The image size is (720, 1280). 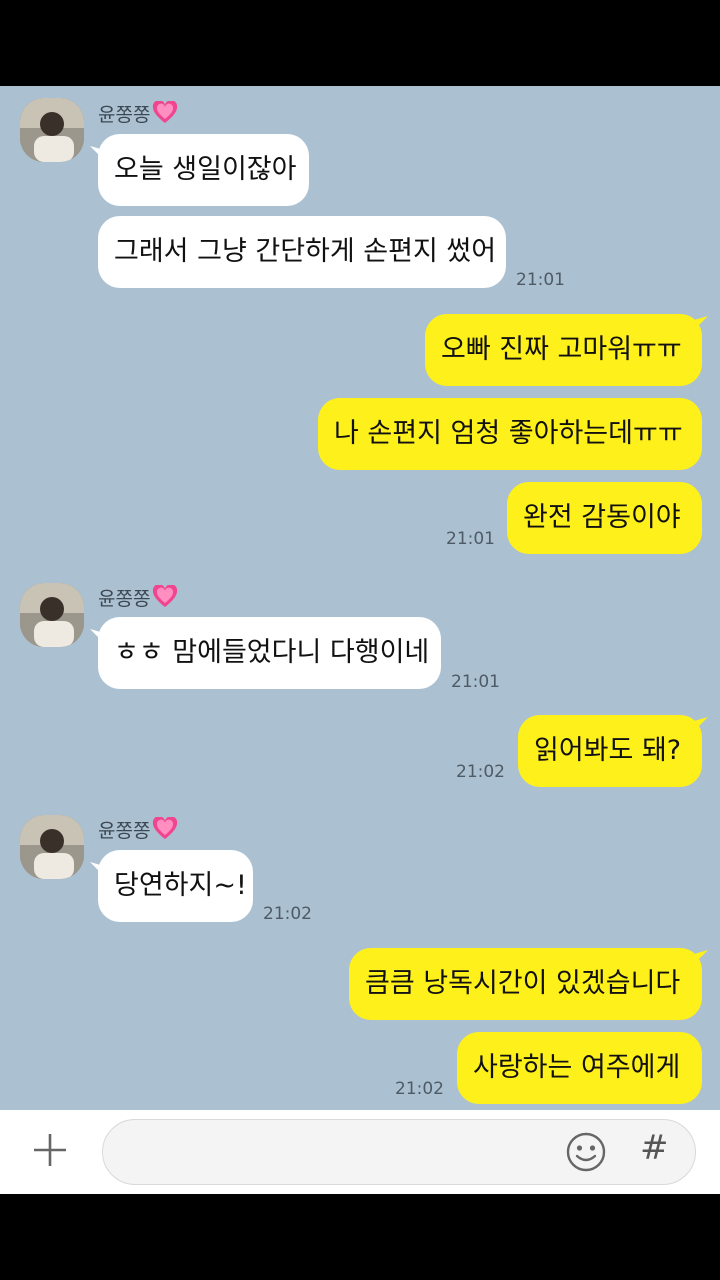 I want to click on message-bubble-sent: 사랑하는 여주에게, so click(x=579, y=1068).